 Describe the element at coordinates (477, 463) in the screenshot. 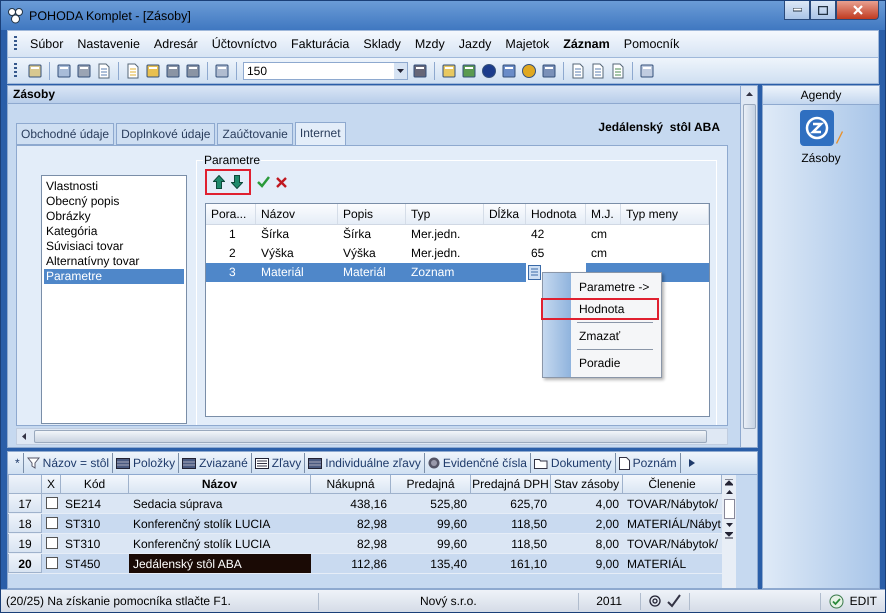

I see `filter-tab: Evidenčné čísla` at that location.